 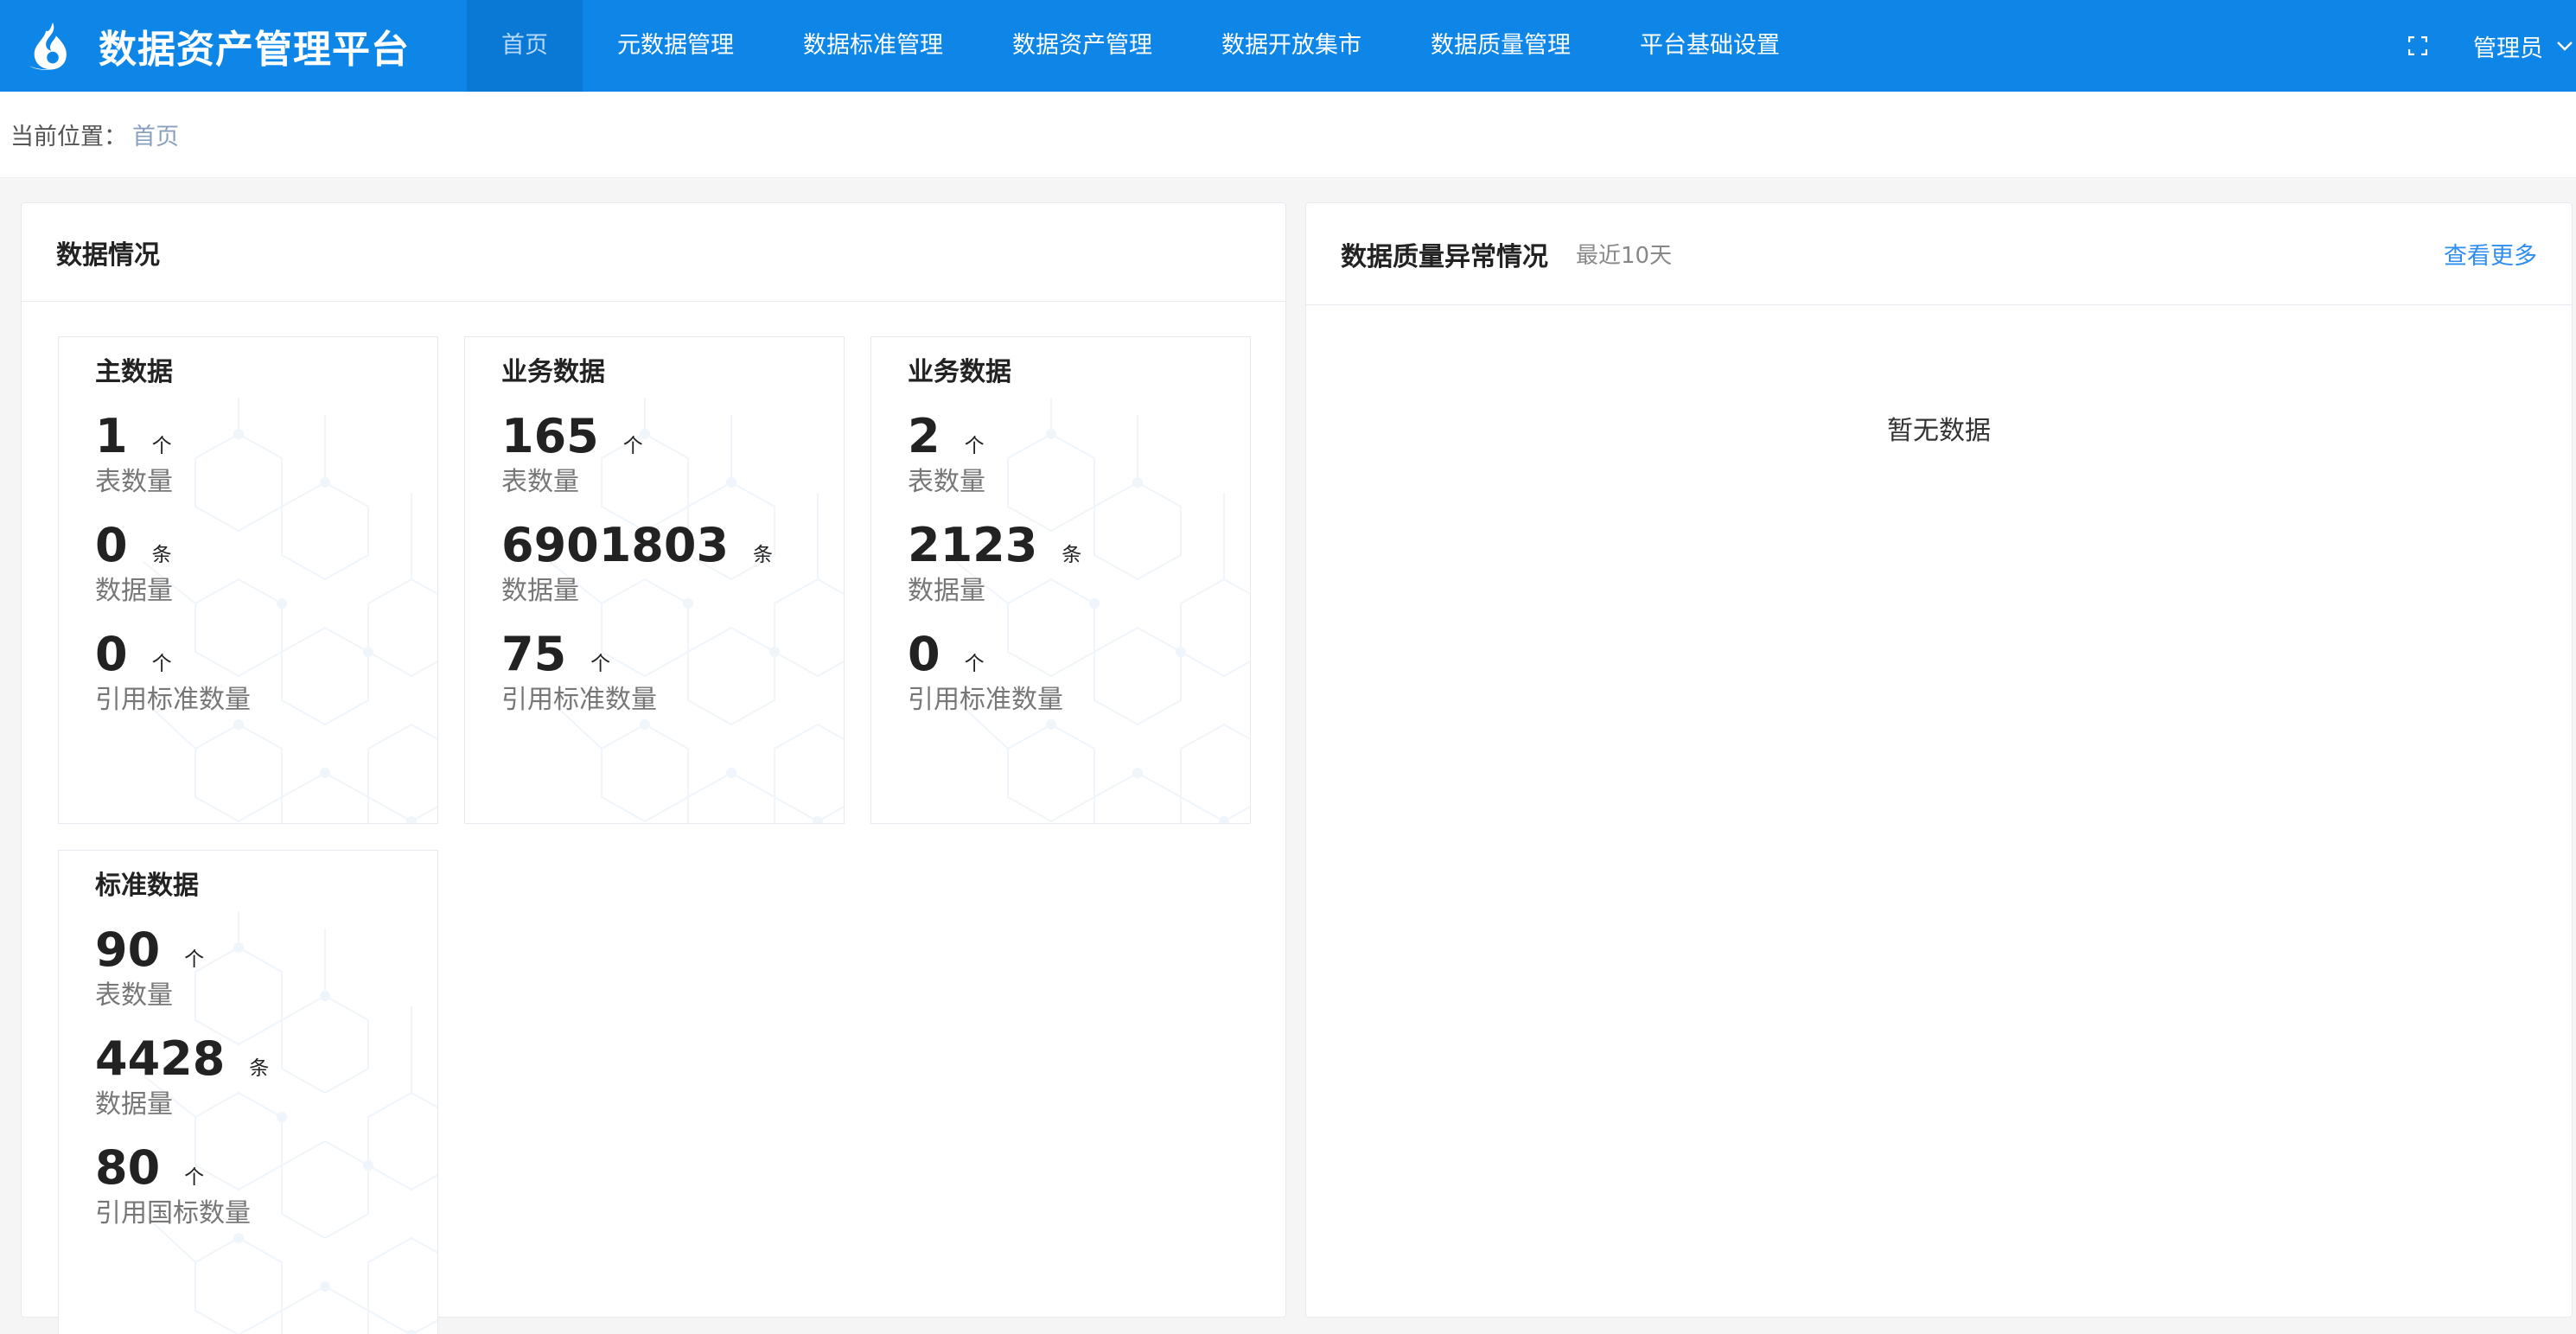 I want to click on nav-item-data-quality: 数据质量管理, so click(x=1500, y=46).